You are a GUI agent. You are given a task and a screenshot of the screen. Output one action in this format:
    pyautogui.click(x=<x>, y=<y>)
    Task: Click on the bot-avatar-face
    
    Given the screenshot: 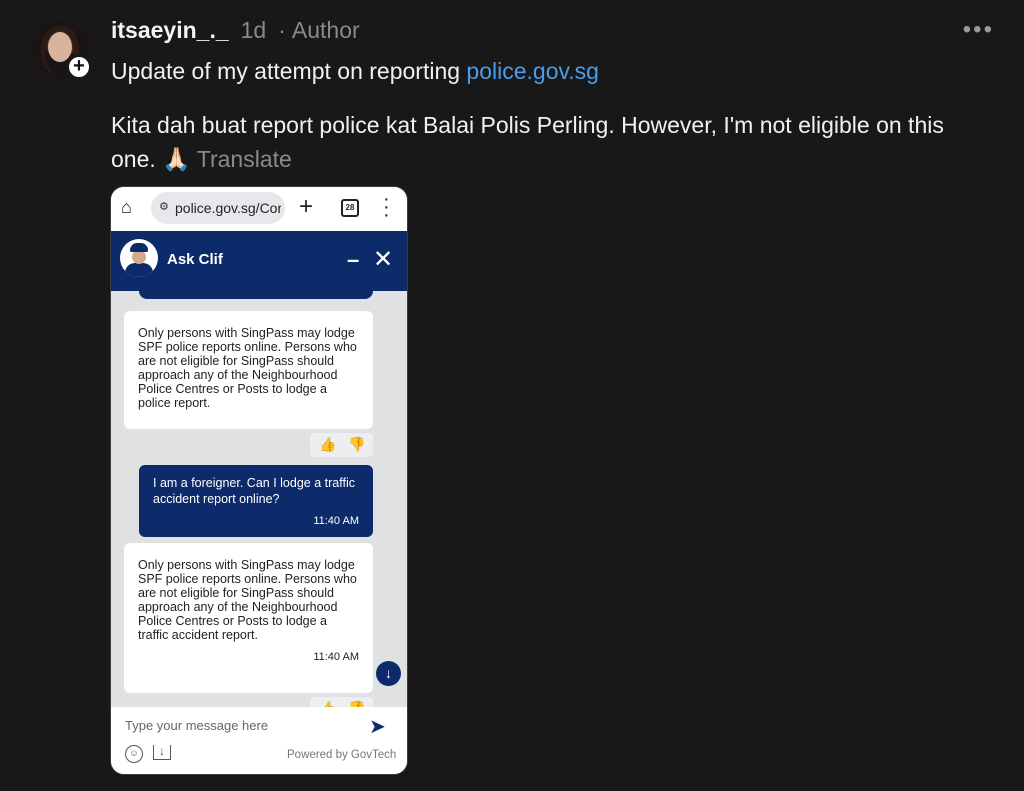 What is the action you would take?
    pyautogui.click(x=139, y=257)
    